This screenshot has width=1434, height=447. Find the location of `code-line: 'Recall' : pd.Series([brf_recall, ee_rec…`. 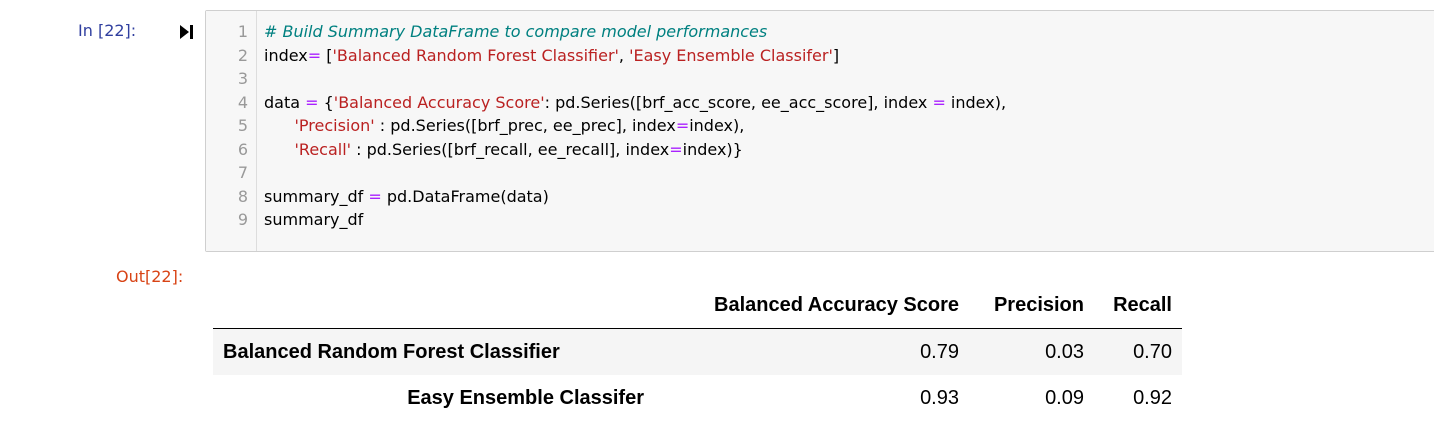

code-line: 'Recall' : pd.Series([brf_recall, ee_rec… is located at coordinates (503, 150).